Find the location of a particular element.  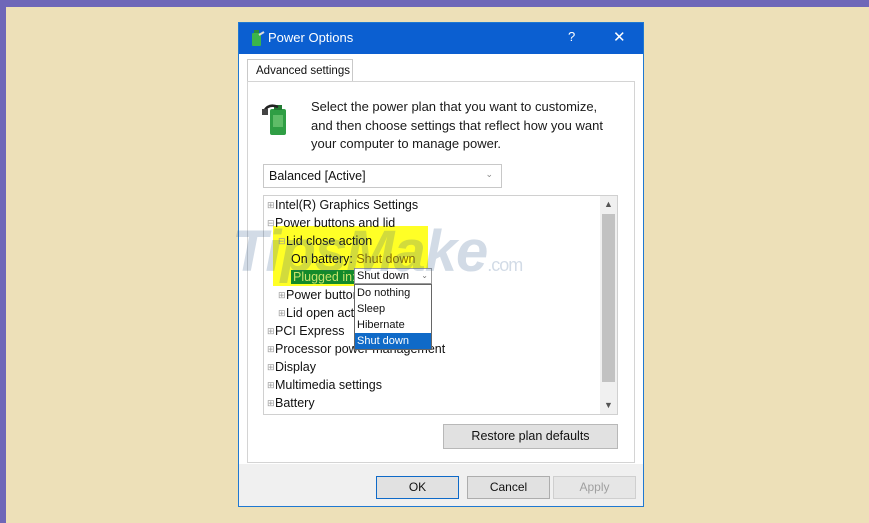

tree-item-multimedia: ⊞Multimedia settings is located at coordinates (324, 385).